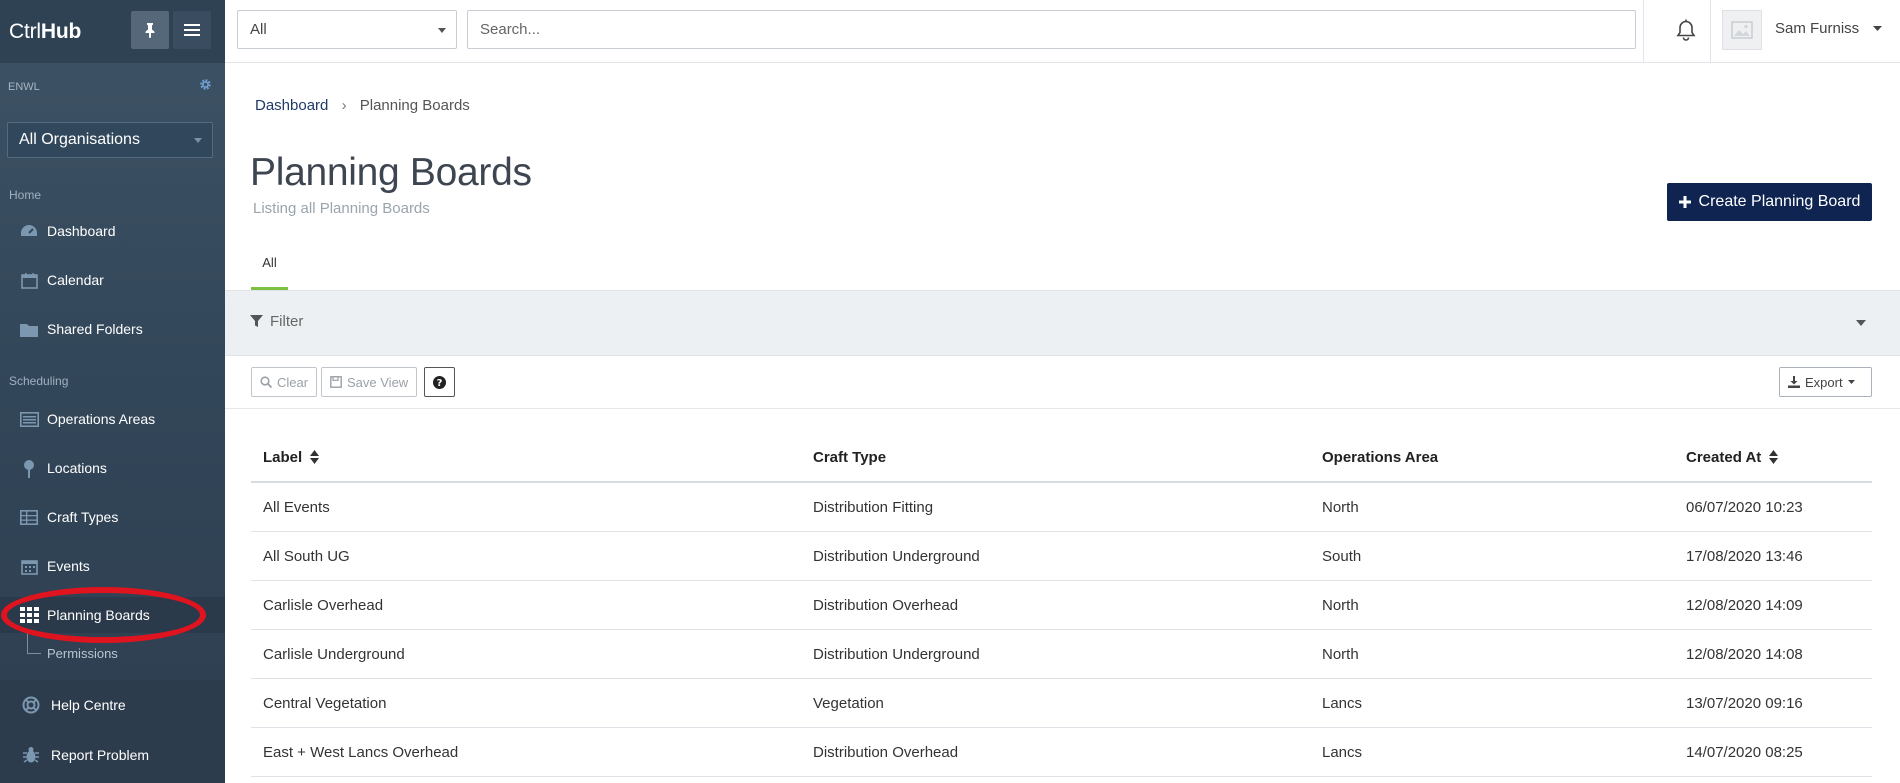  Describe the element at coordinates (29, 330) in the screenshot. I see `folder-icon` at that location.